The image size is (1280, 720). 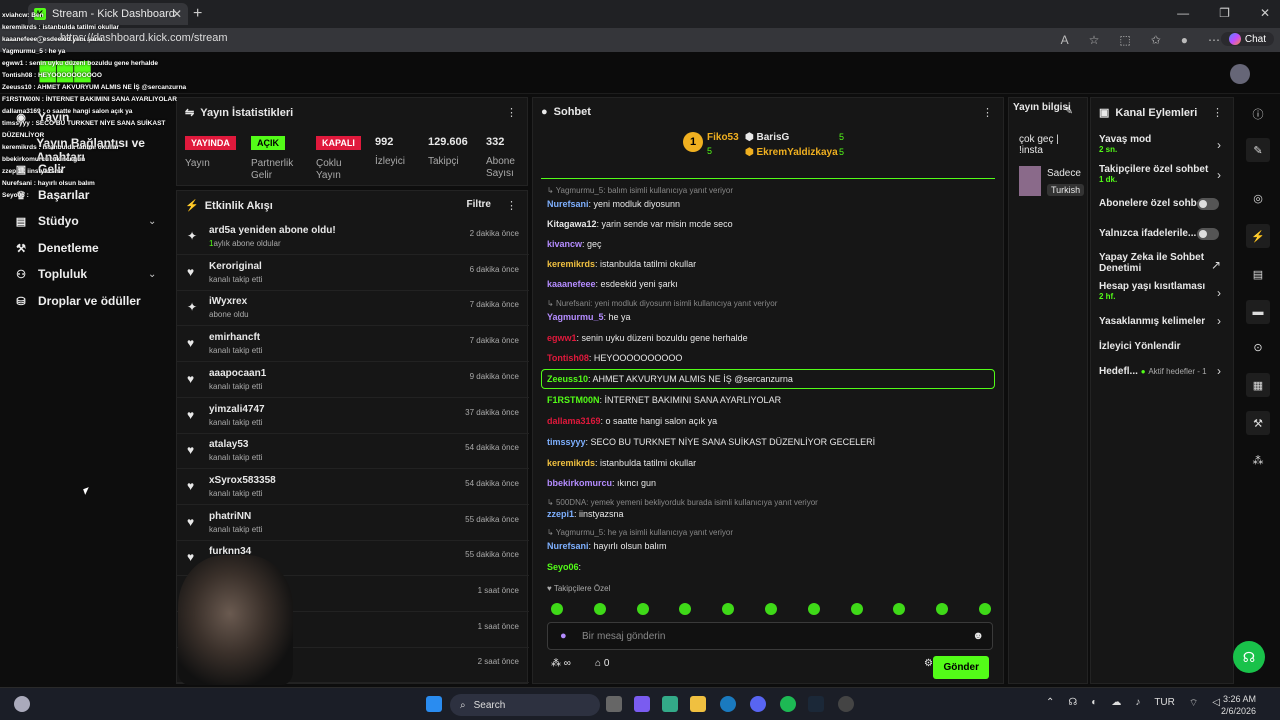 I want to click on feed-item: ♥ phatriNN kanalı takip etti 55 dakika önce, so click(x=353, y=523).